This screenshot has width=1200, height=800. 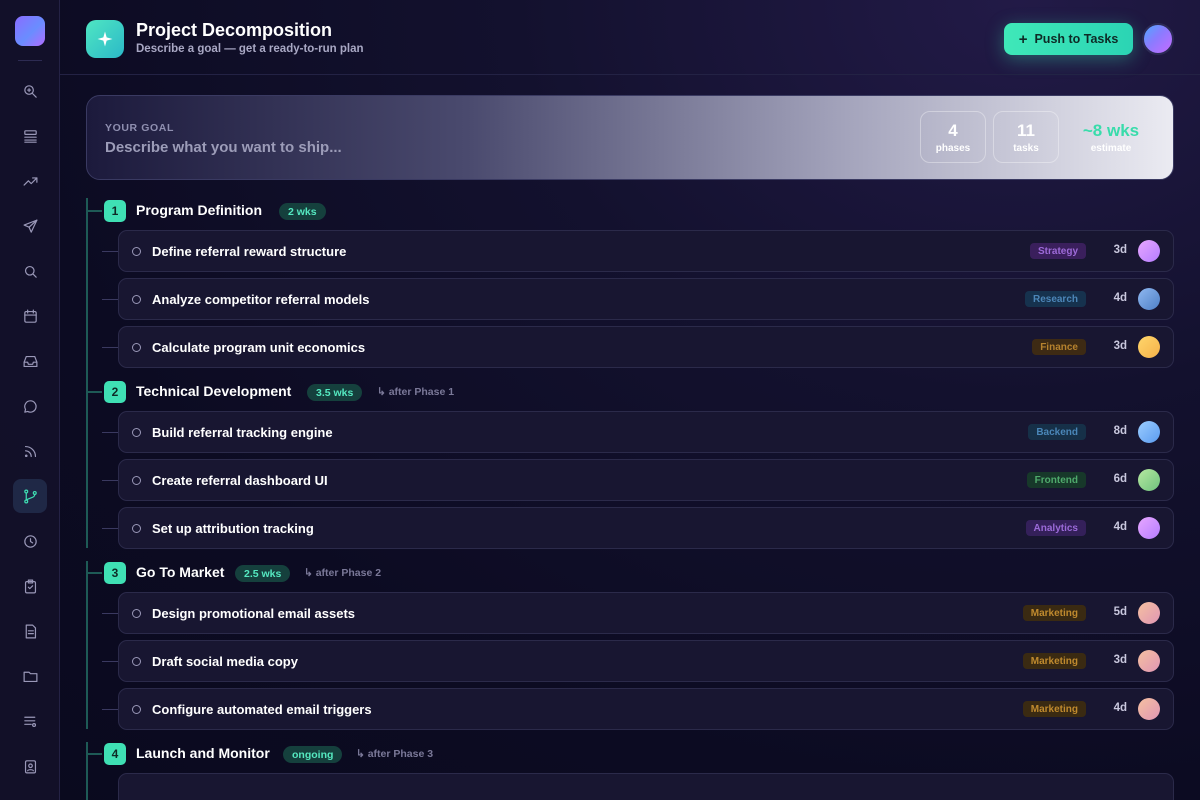 I want to click on sidebar-item-clipboard, so click(x=30, y=586).